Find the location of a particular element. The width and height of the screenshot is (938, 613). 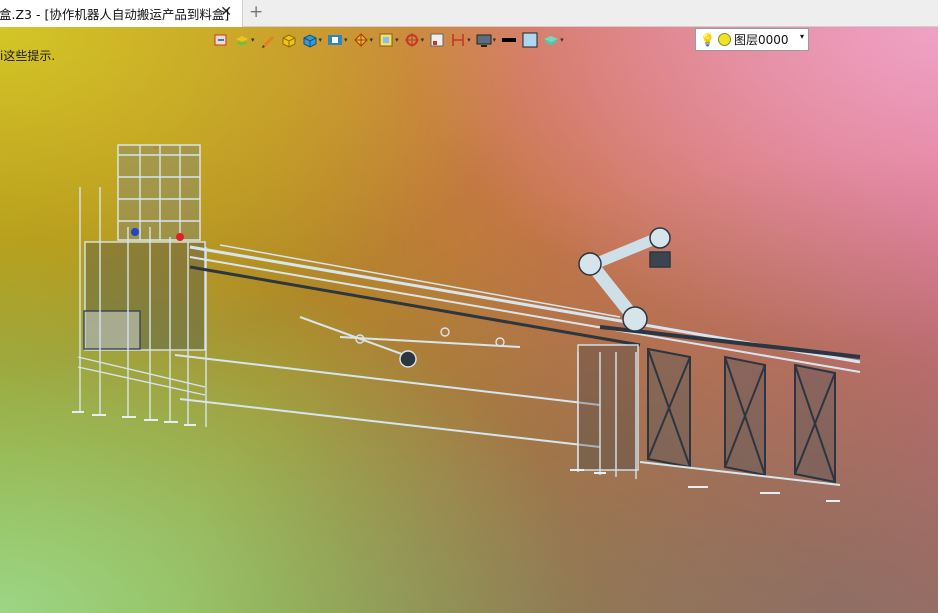

tab-bar: 盒.Z3 - [协作机器人自动搬运产品到料盒] ✕ + is located at coordinates (469, 13).